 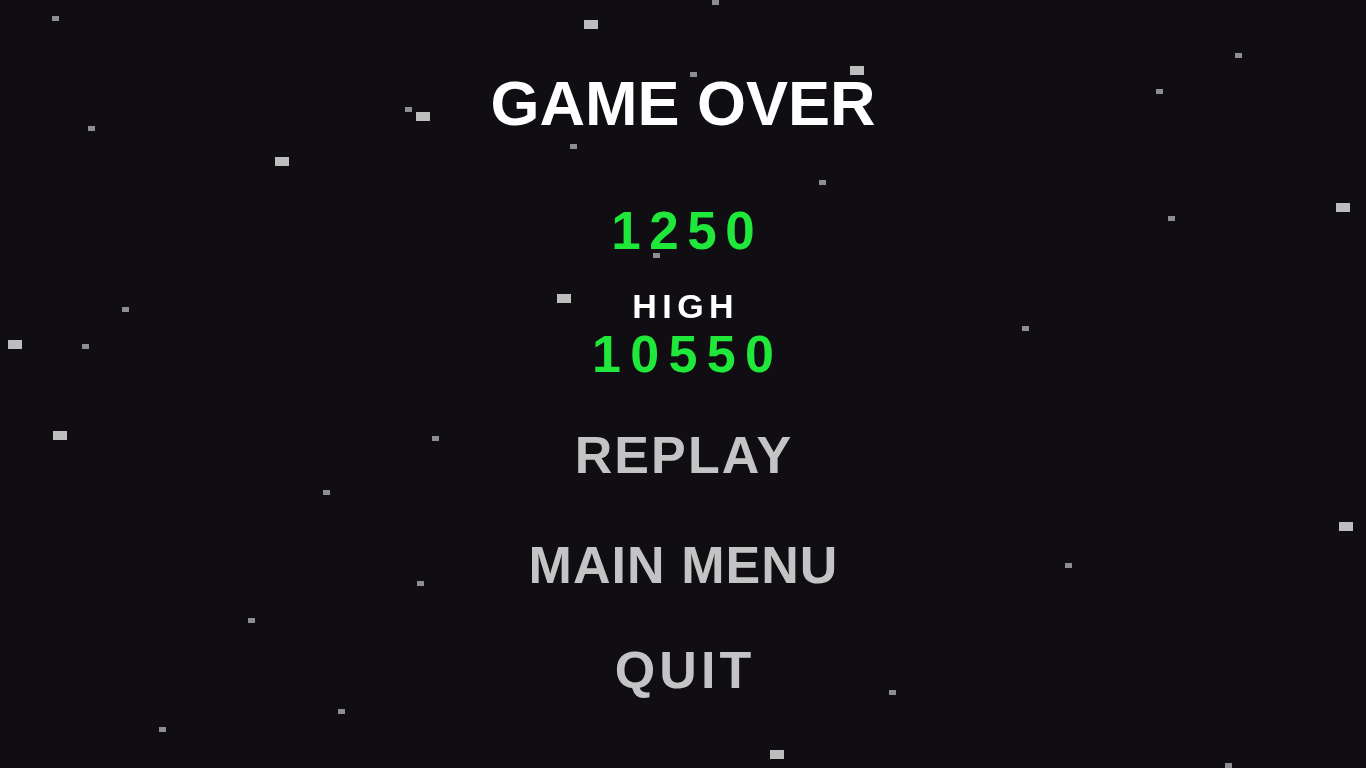 What do you see at coordinates (687, 231) in the screenshot?
I see `score-value: 1250` at bounding box center [687, 231].